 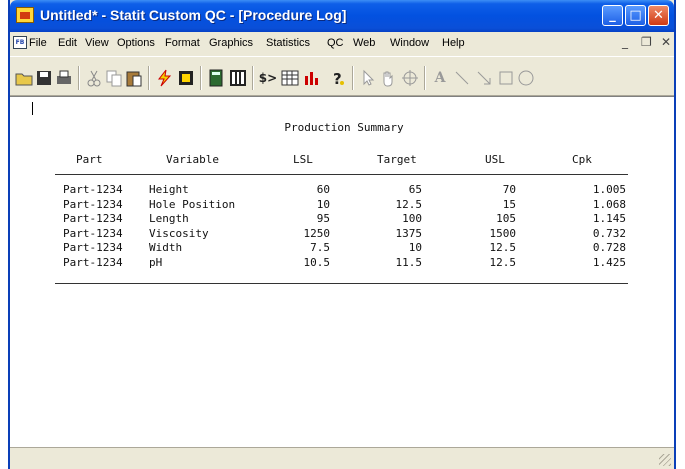 I want to click on table-cell: Viscosity, so click(x=179, y=233).